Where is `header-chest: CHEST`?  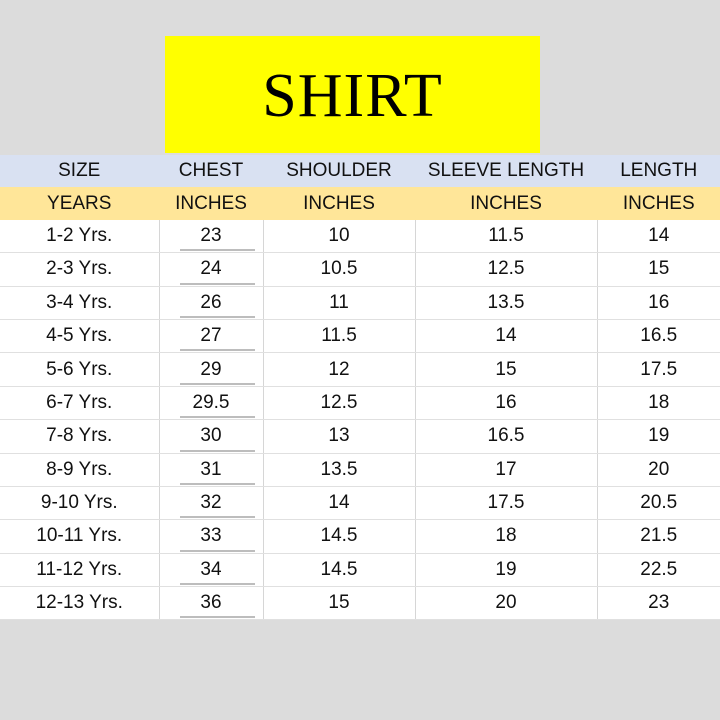 header-chest: CHEST is located at coordinates (211, 171).